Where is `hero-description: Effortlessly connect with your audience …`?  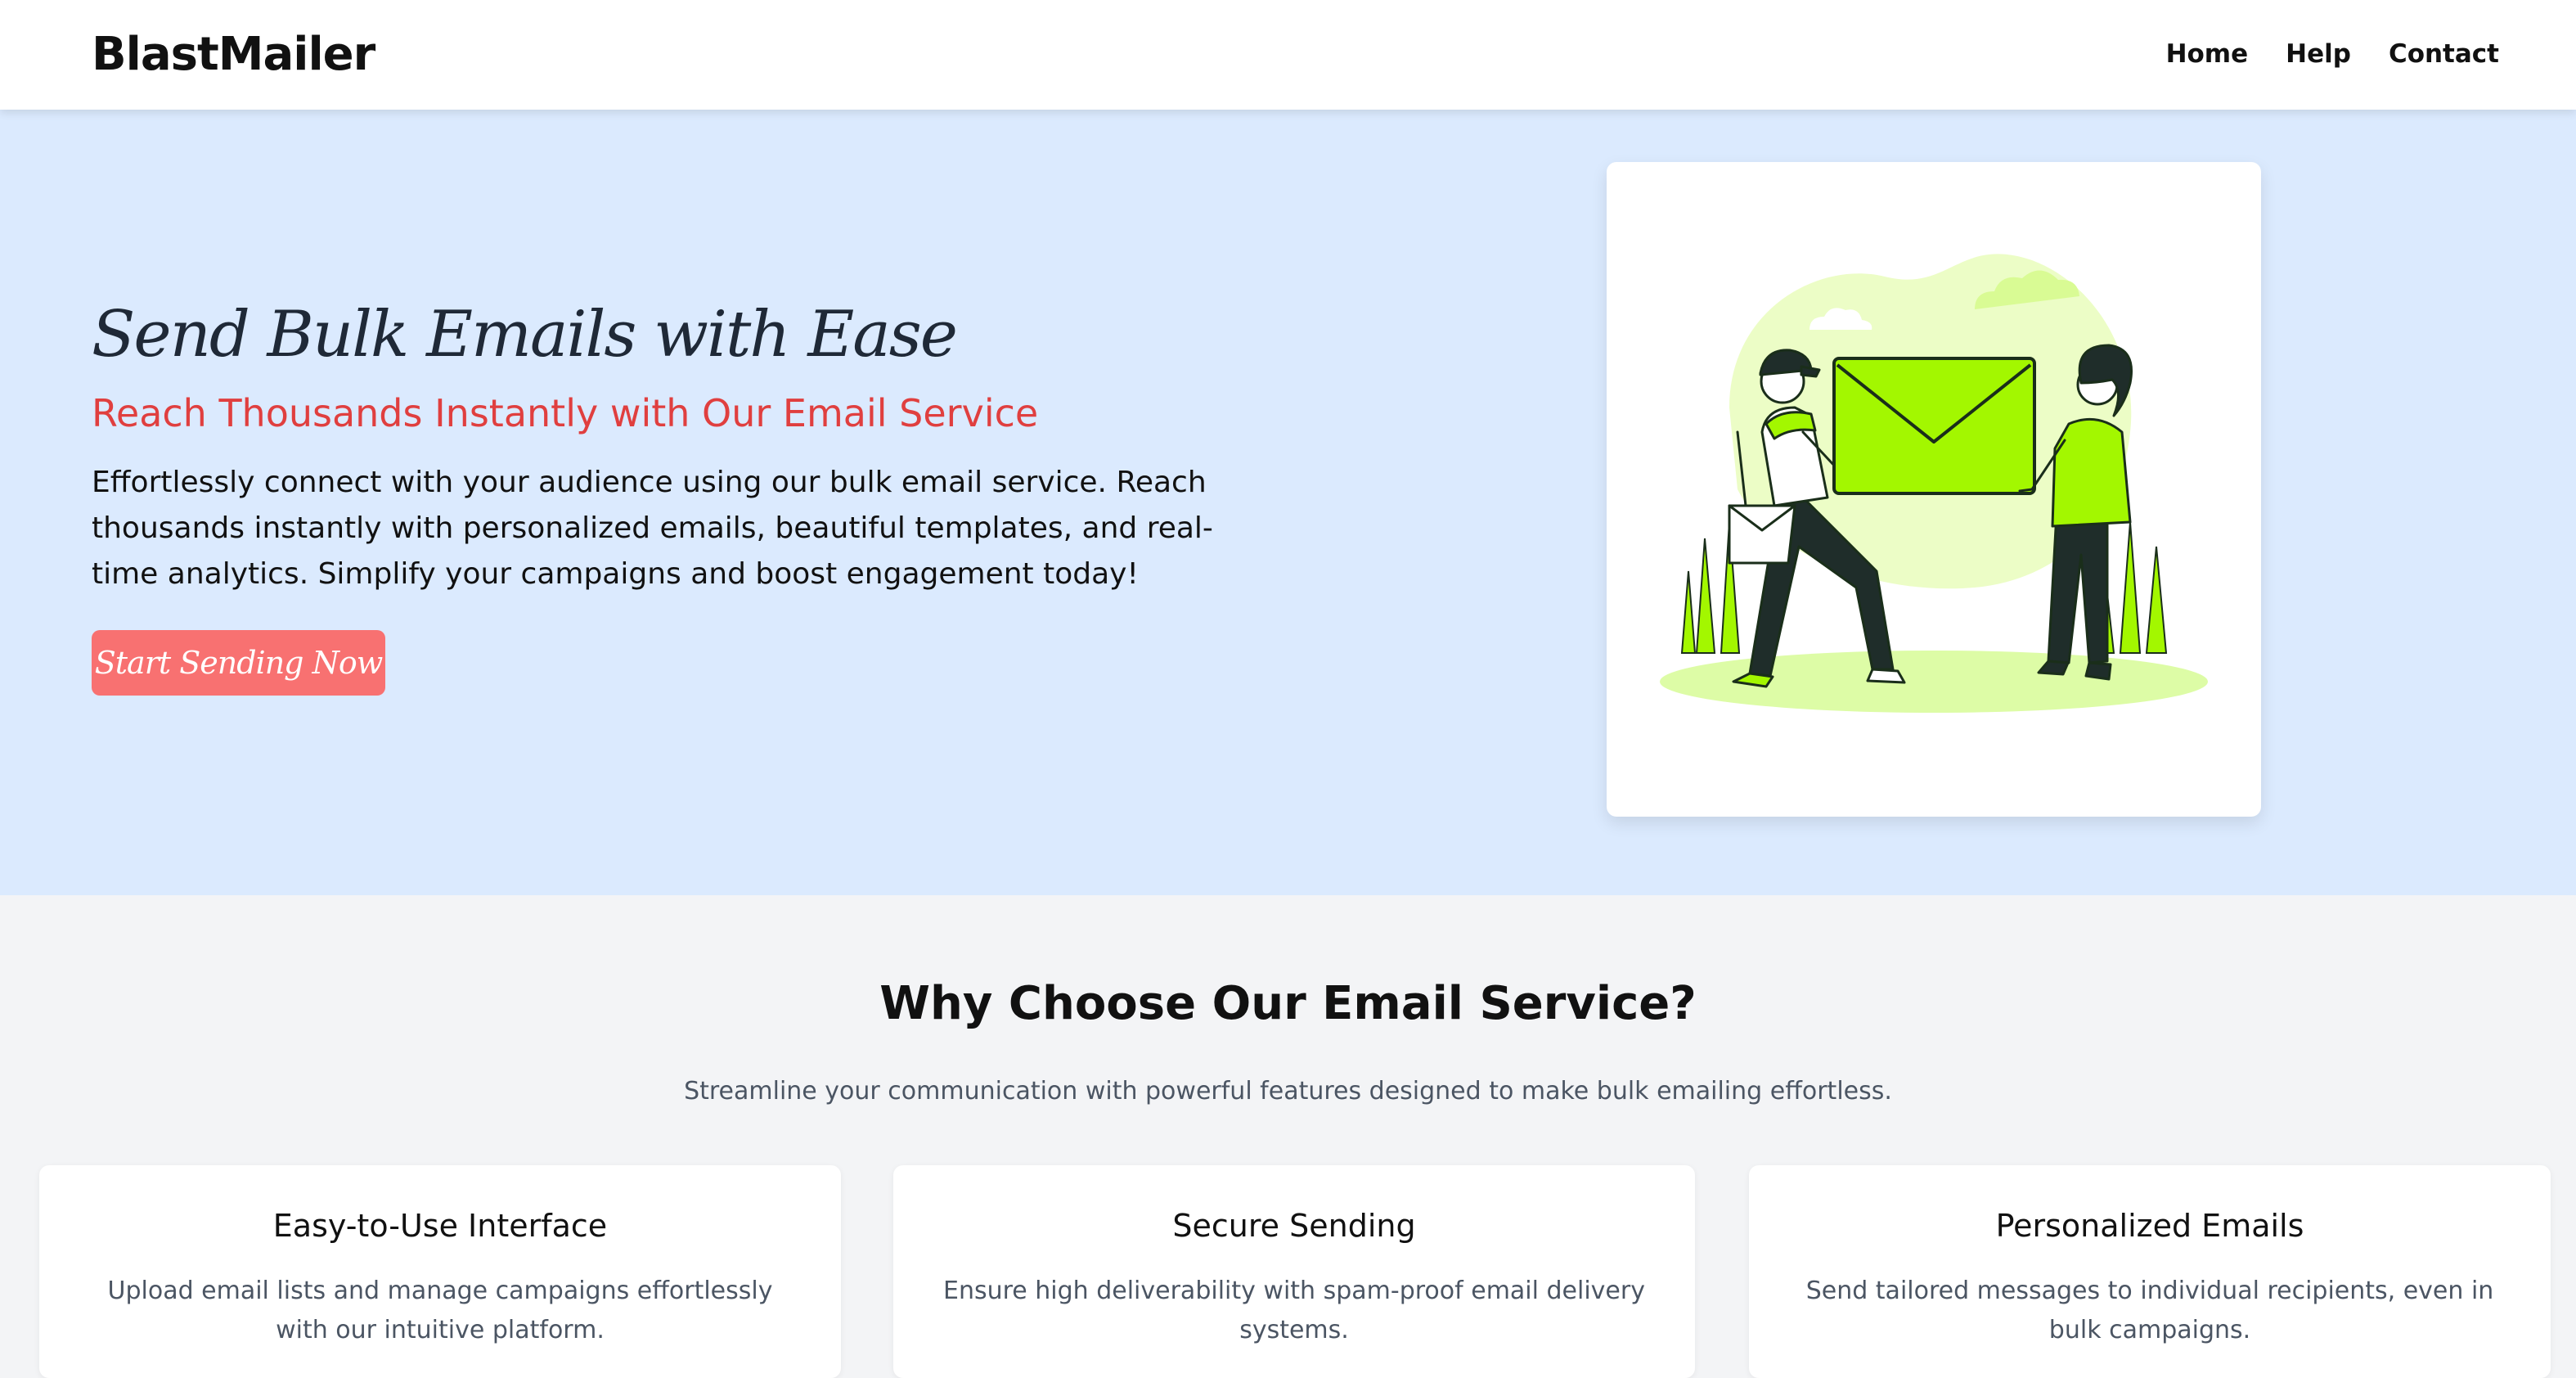 hero-description: Effortlessly connect with your audience … is located at coordinates (653, 528).